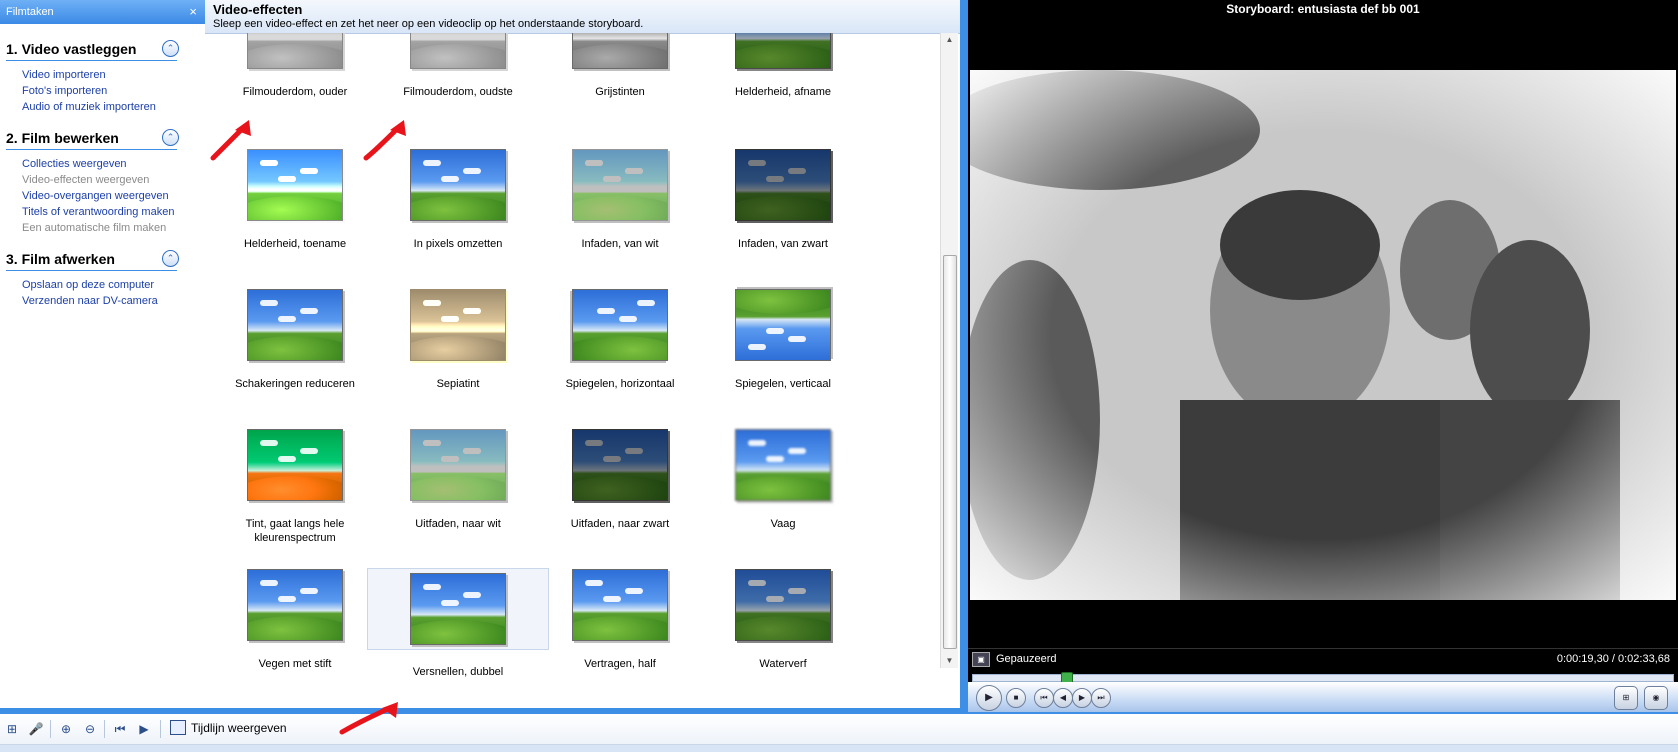 The height and width of the screenshot is (752, 1678). What do you see at coordinates (66, 729) in the screenshot?
I see `zoom-in-icon: ⊕` at bounding box center [66, 729].